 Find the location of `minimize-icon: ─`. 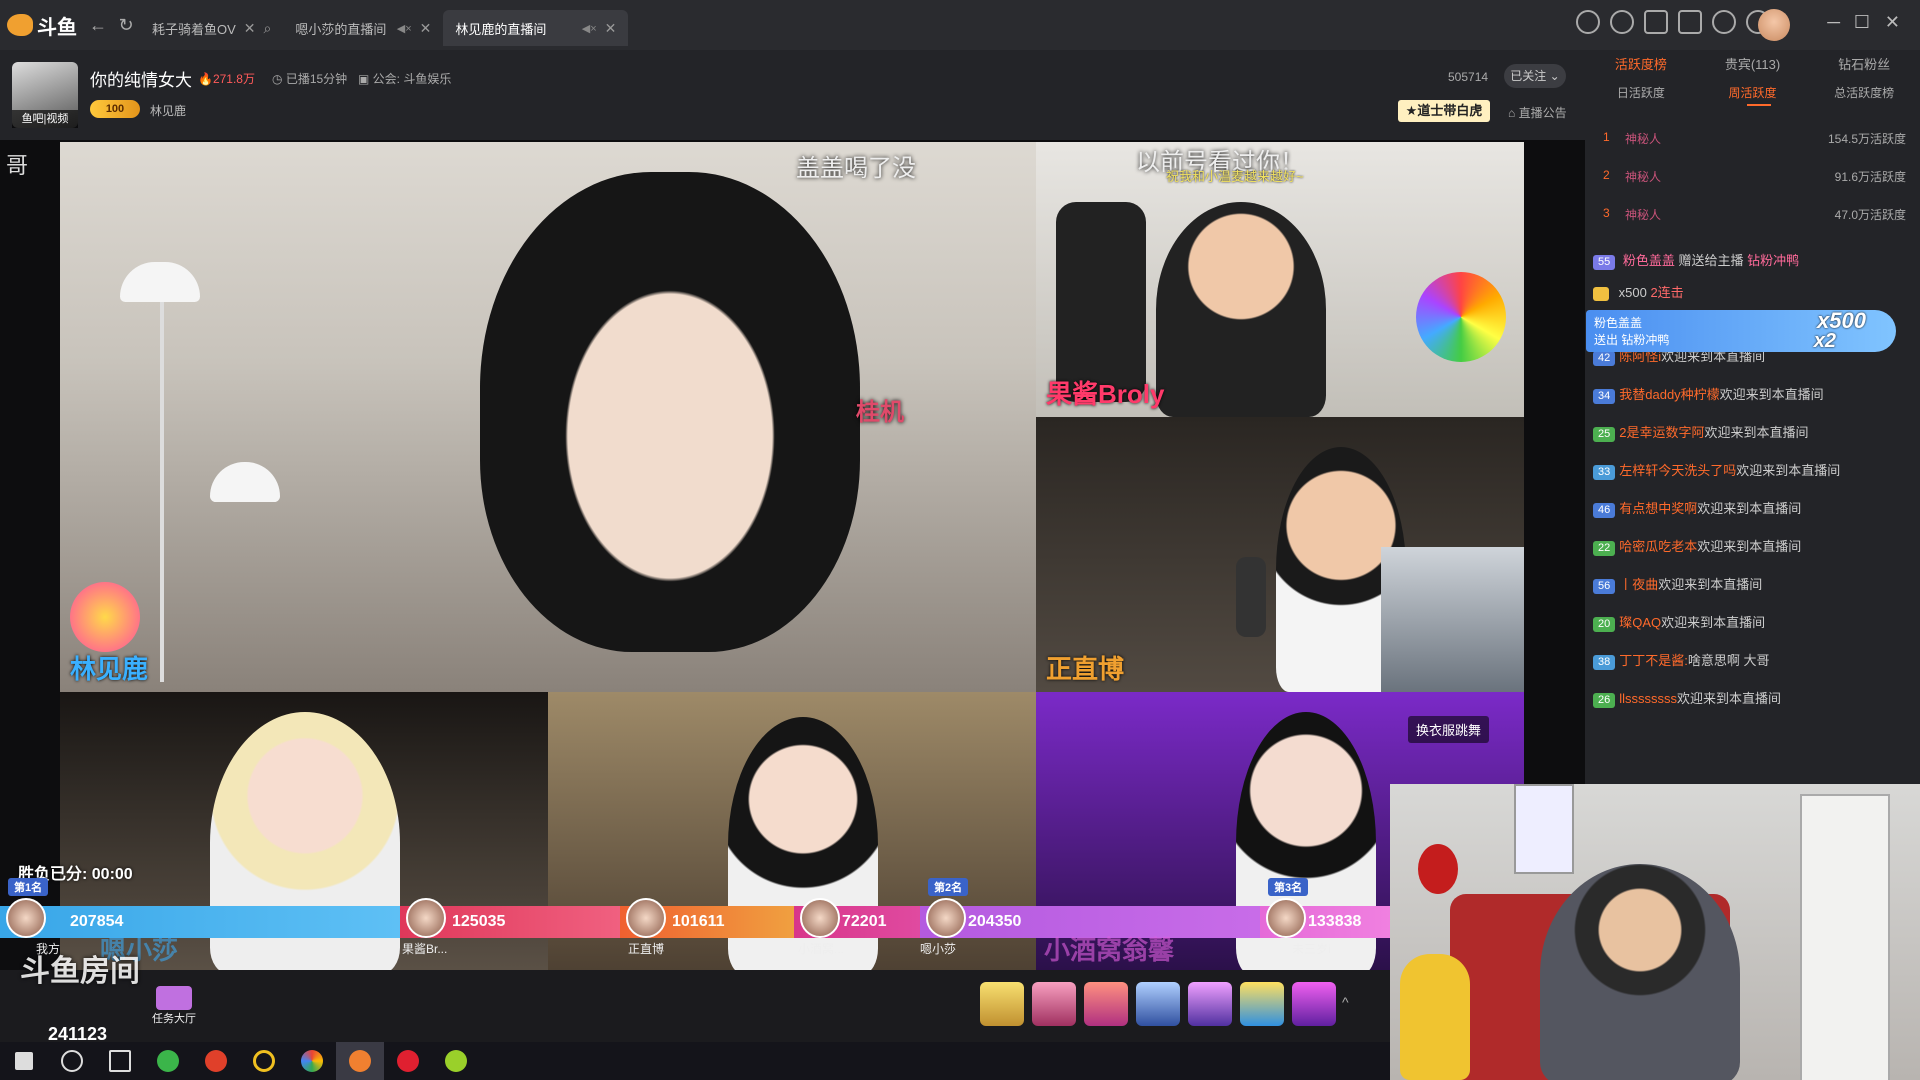

minimize-icon: ─ is located at coordinates (1833, 22).